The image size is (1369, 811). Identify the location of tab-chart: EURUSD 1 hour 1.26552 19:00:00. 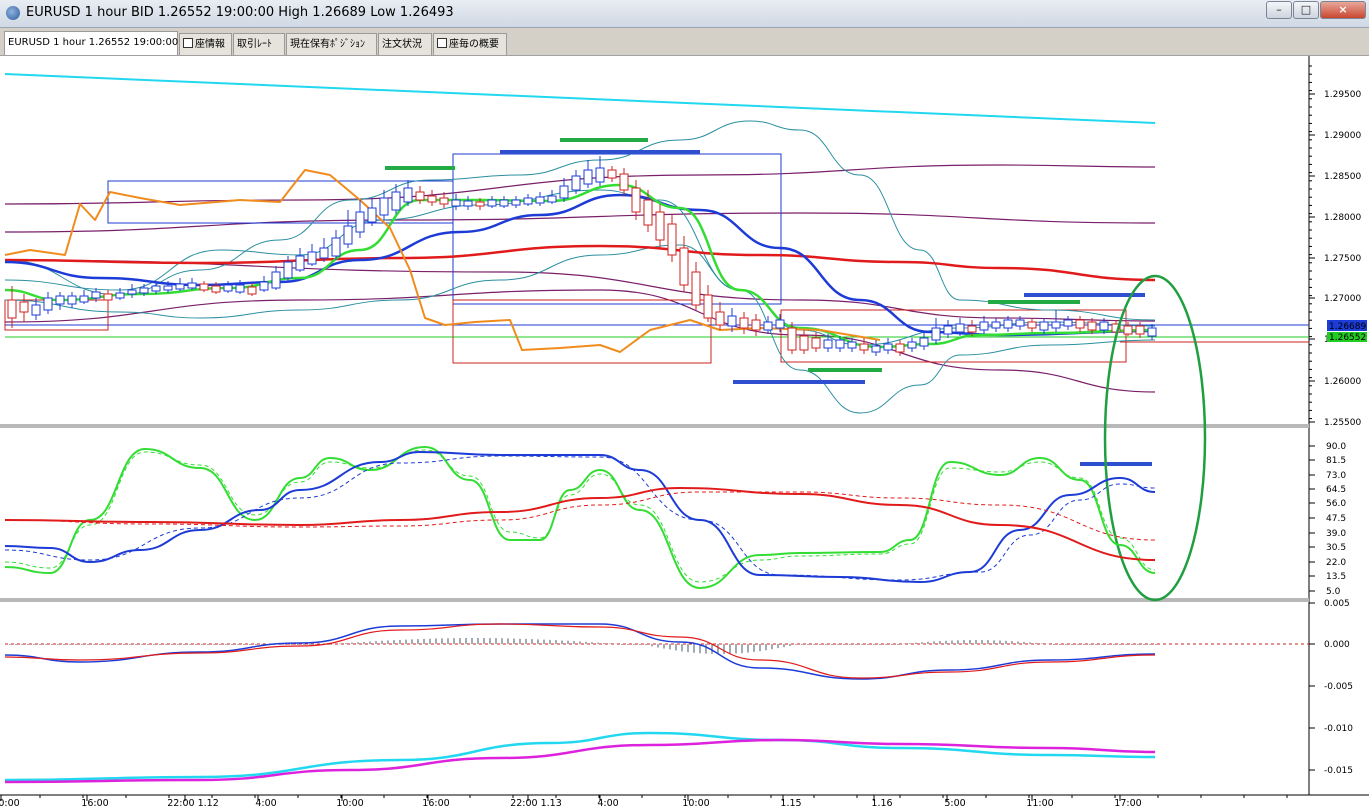
(91, 43).